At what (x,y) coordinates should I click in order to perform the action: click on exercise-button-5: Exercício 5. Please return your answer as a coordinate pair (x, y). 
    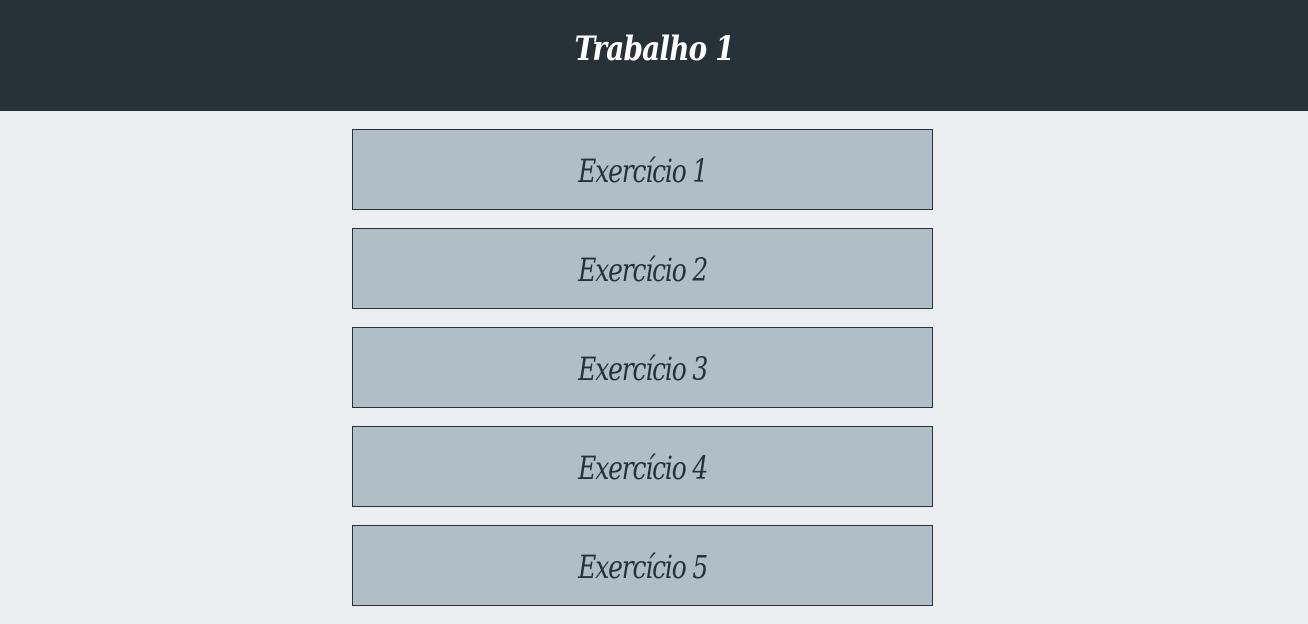
    Looking at the image, I should click on (642, 565).